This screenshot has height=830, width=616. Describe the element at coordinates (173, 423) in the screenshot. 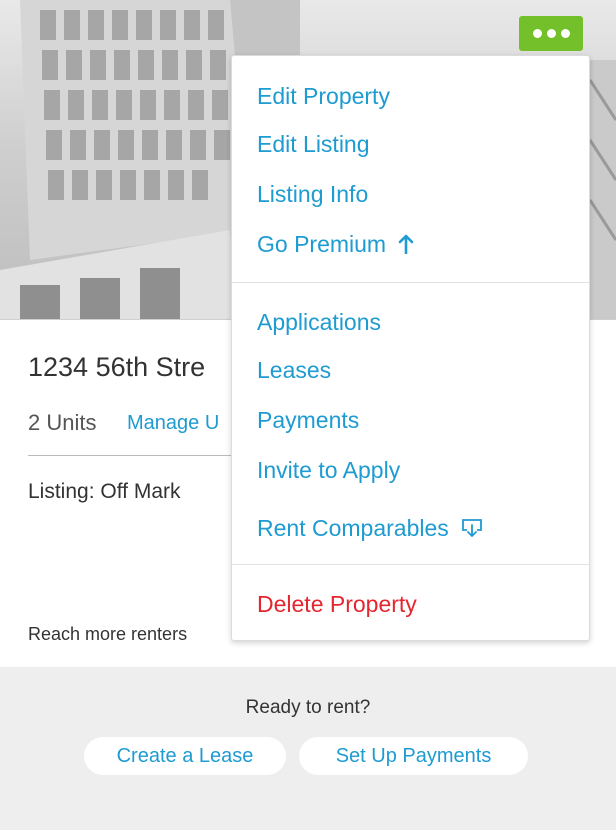

I see `manage-units-link: Manage U` at that location.